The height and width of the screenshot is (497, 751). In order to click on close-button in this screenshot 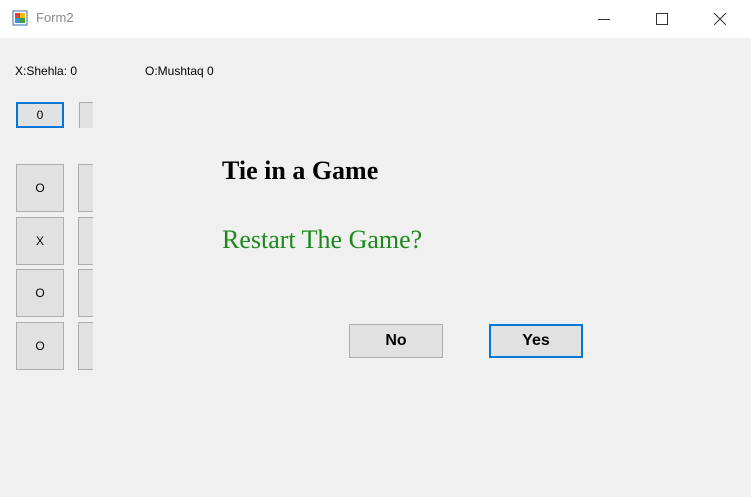, I will do `click(720, 19)`.